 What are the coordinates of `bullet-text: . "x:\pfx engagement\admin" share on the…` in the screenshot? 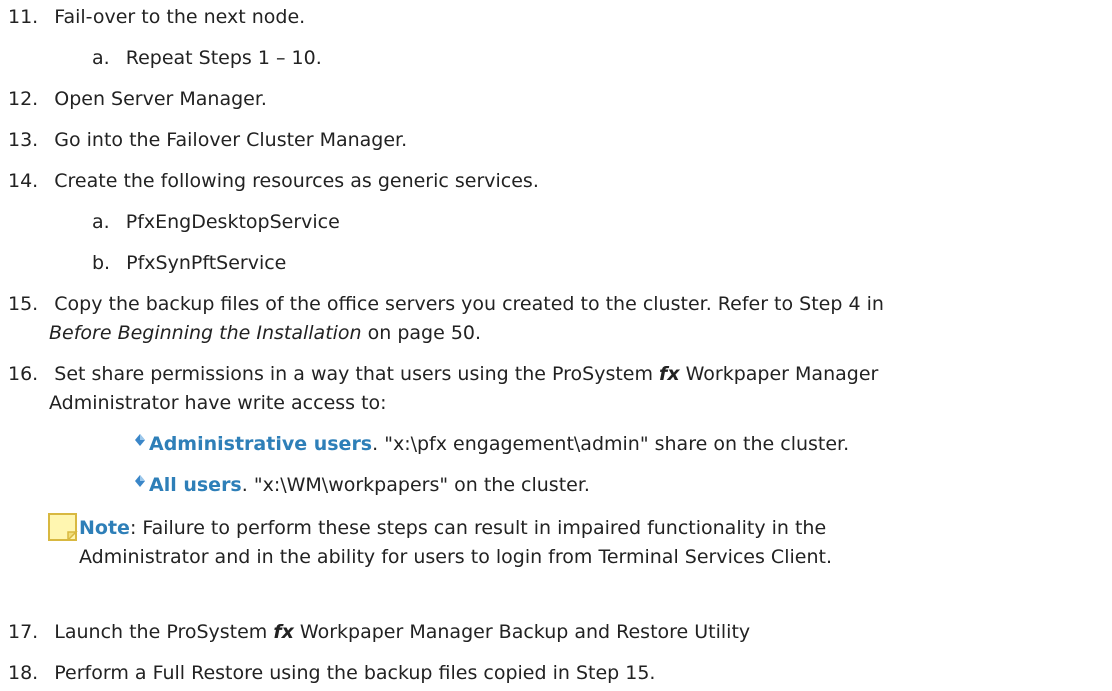 It's located at (611, 444).